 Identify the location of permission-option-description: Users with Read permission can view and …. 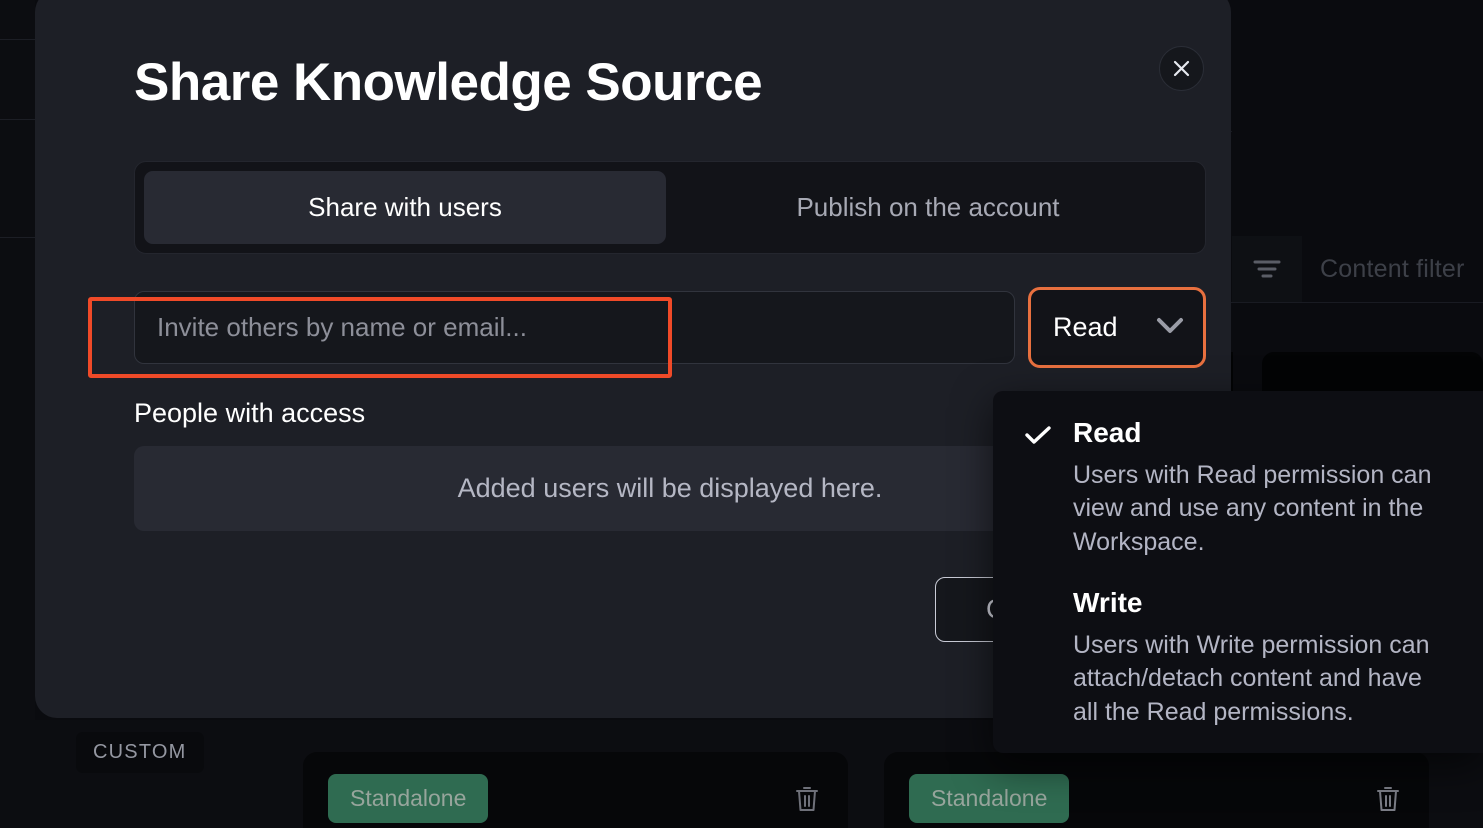
(1252, 508).